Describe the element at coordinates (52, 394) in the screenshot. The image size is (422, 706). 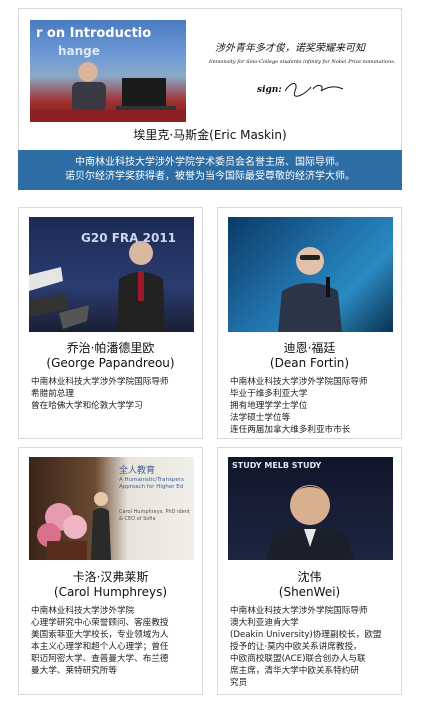
I see `desc-line: 希腊前总理` at that location.